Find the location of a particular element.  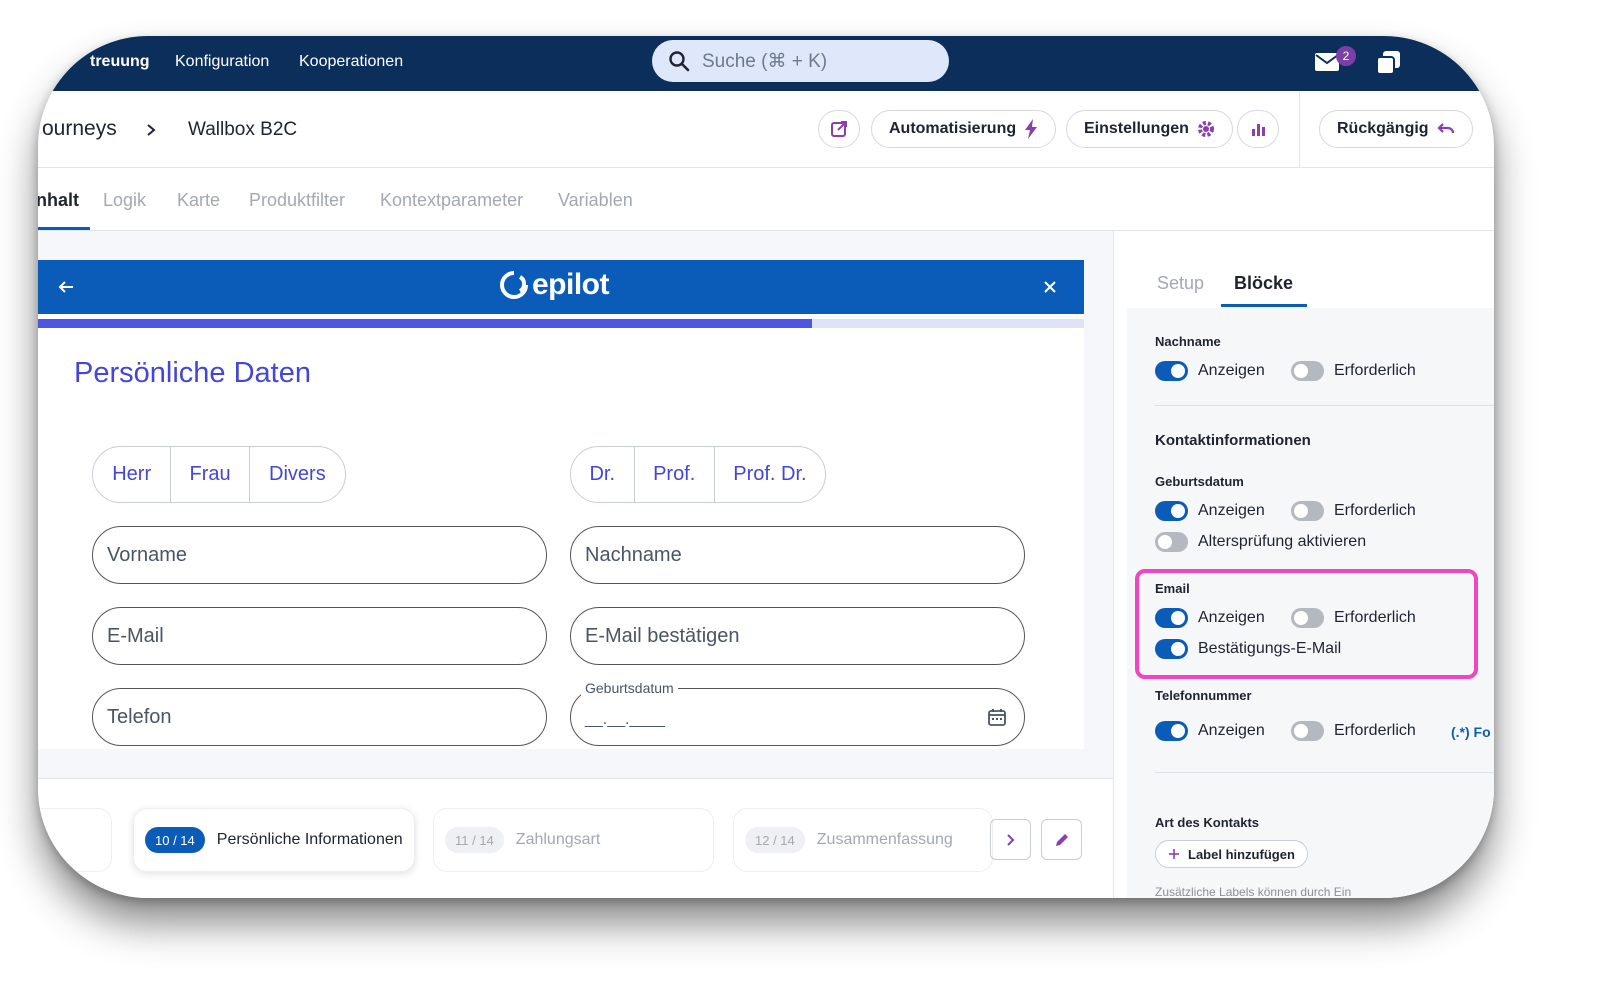

title-dr: Dr. is located at coordinates (603, 474).